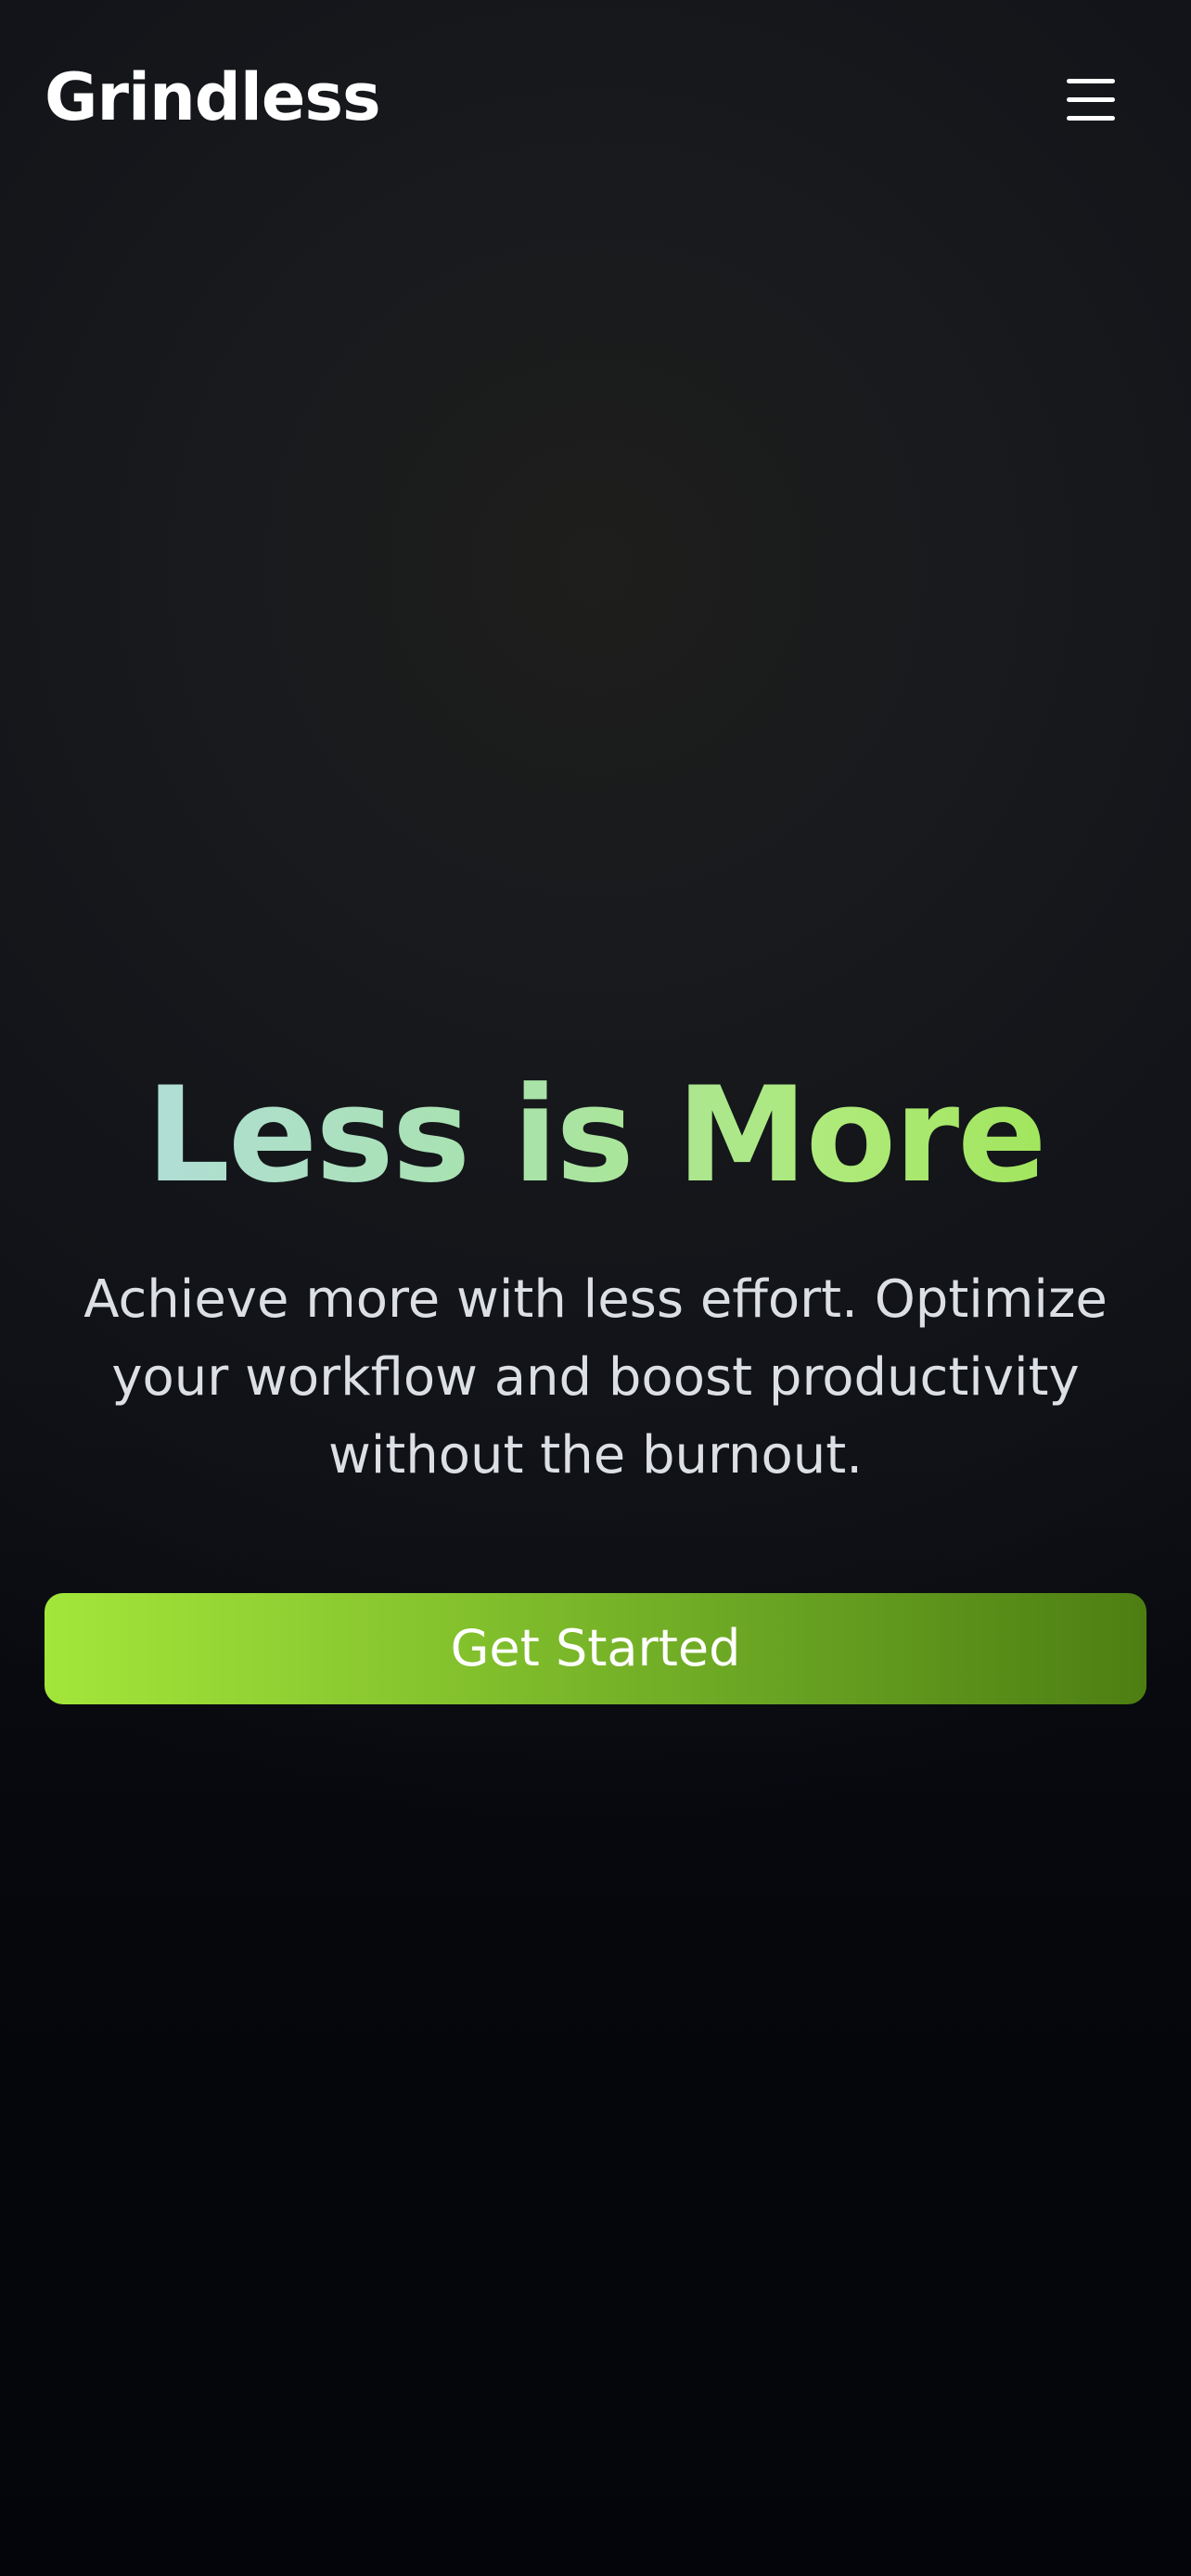 The image size is (1191, 2576). Describe the element at coordinates (595, 1136) in the screenshot. I see `hero-title: Less is More` at that location.